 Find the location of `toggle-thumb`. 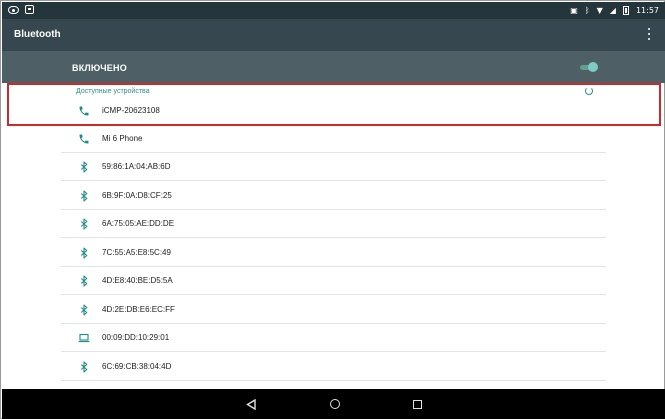

toggle-thumb is located at coordinates (593, 67).